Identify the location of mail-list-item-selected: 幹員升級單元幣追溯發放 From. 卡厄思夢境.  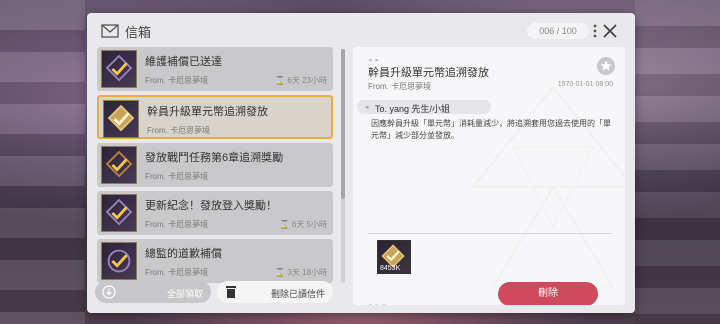
(215, 117).